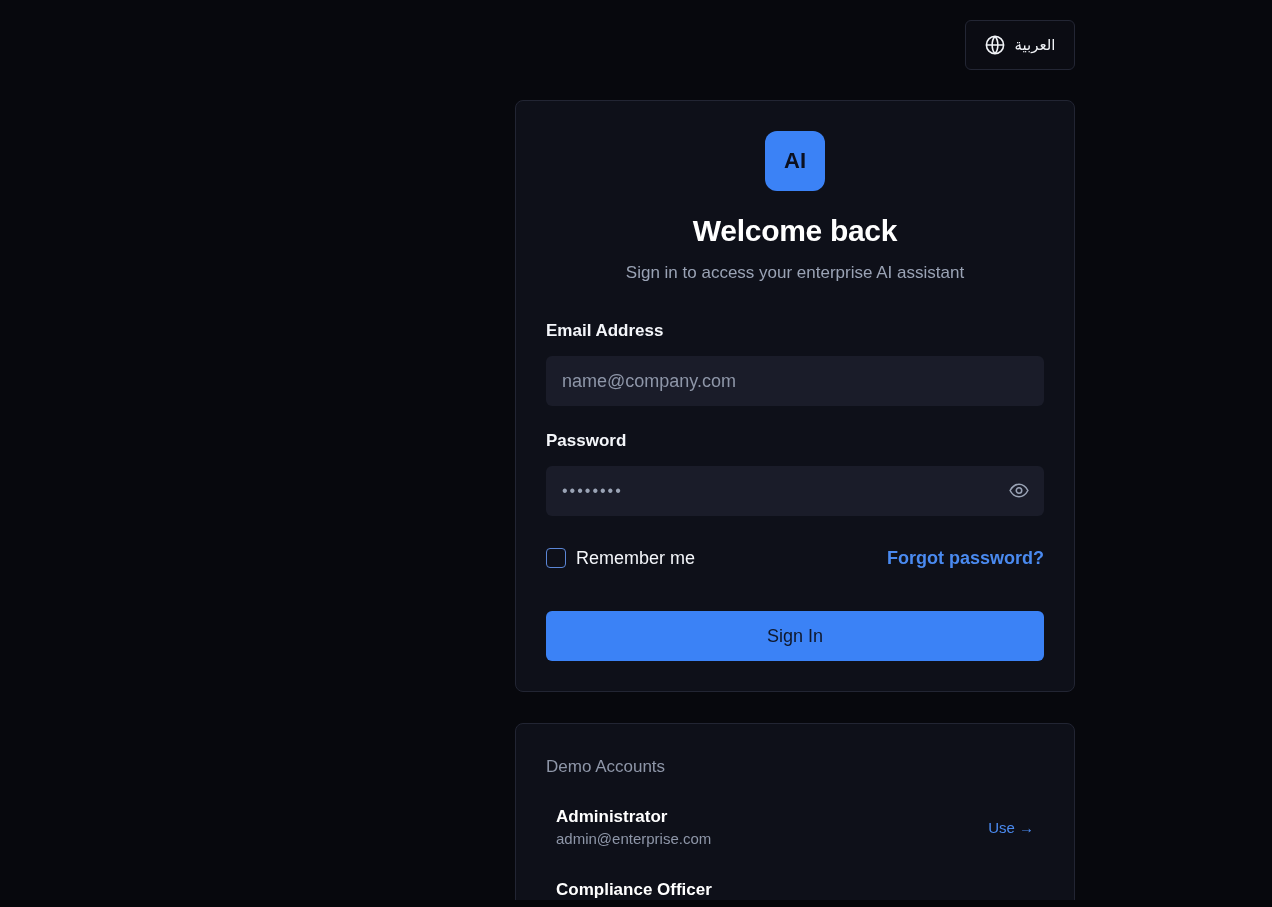 This screenshot has height=907, width=1272. What do you see at coordinates (1011, 827) in the screenshot?
I see `use-account-button: Use →` at bounding box center [1011, 827].